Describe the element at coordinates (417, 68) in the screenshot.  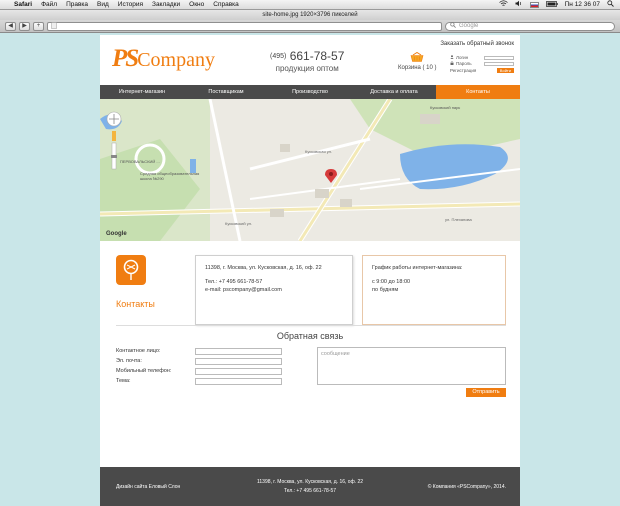
I see `cart-label: Корзина ( 10 )` at that location.